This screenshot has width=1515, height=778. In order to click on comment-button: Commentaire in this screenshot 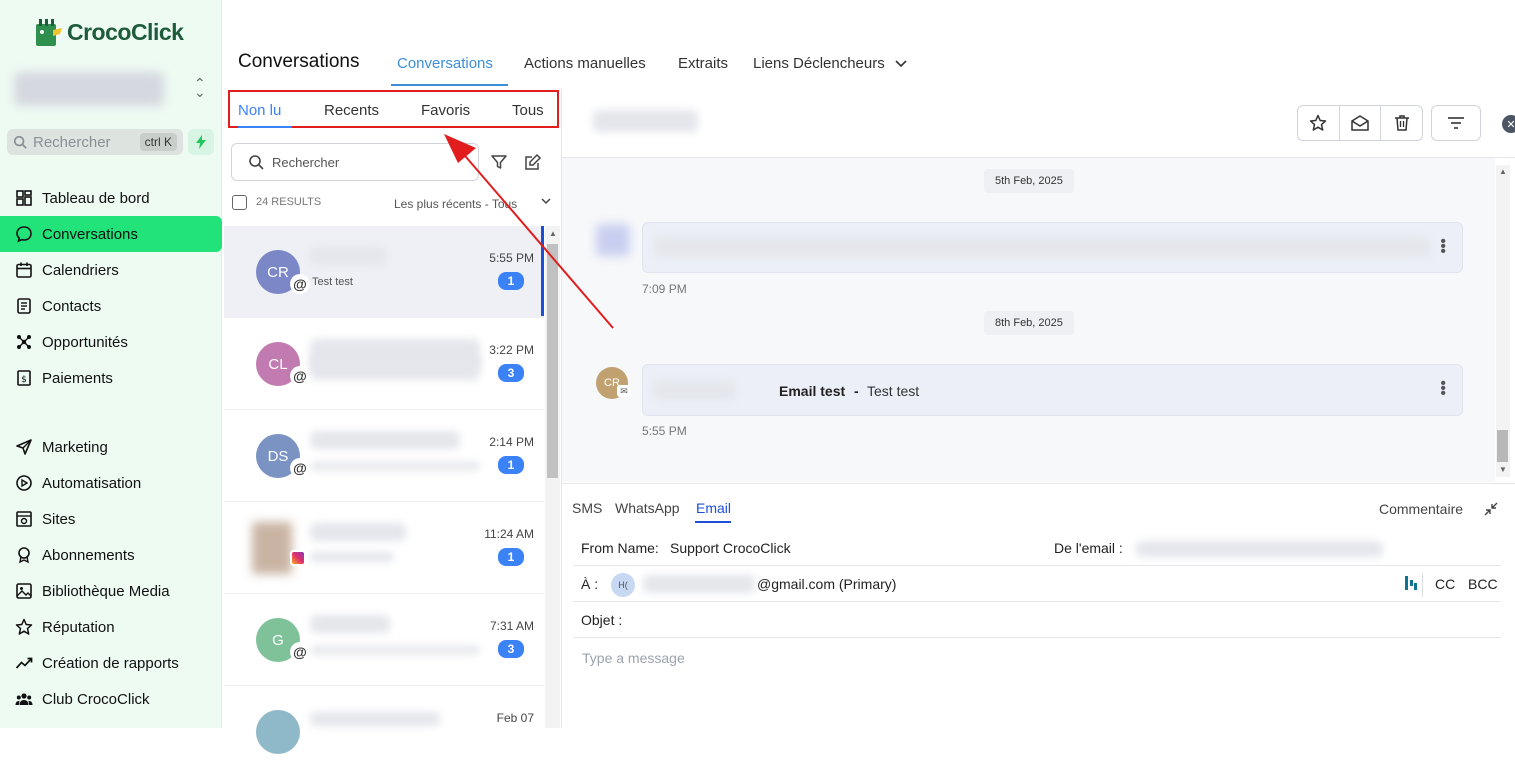, I will do `click(1421, 509)`.